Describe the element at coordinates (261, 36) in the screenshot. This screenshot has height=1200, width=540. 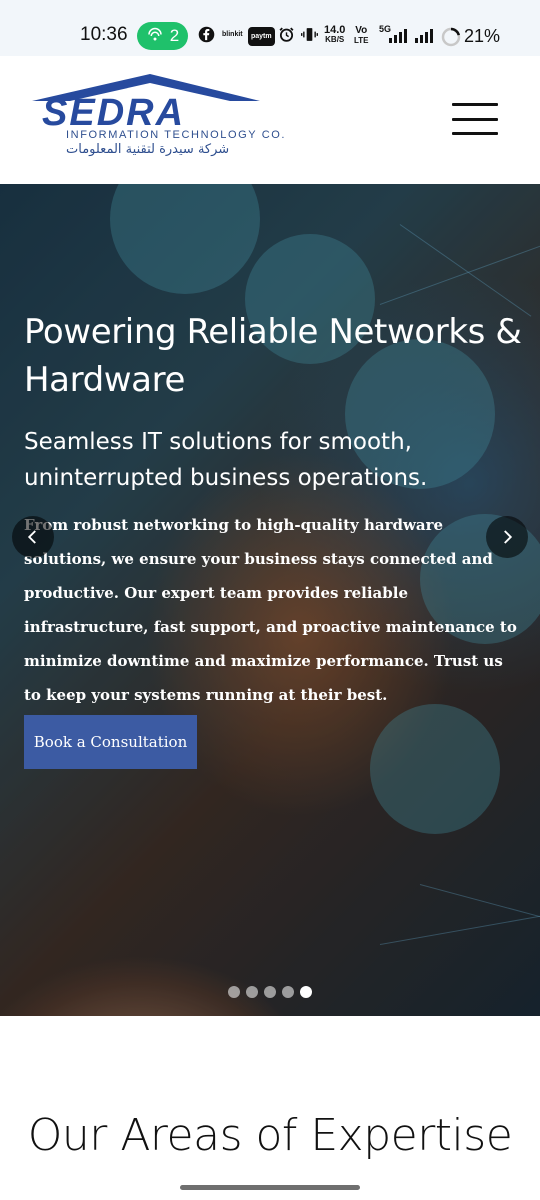
I see `paytm-icon: paytm` at that location.